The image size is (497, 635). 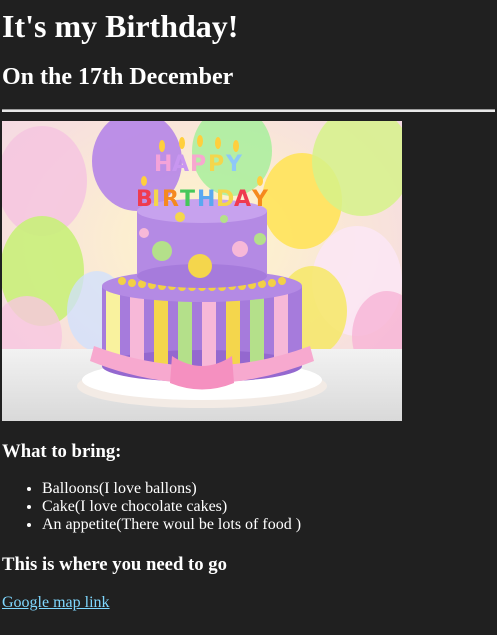 I want to click on svg-text: T, so click(x=187, y=199).